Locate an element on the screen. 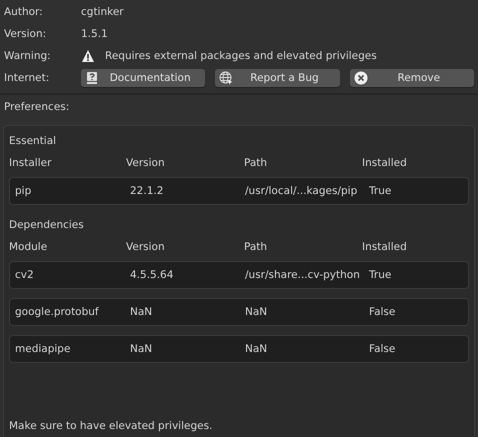 The width and height of the screenshot is (478, 437). table-cell-text: /usr/share...cv-python is located at coordinates (303, 275).